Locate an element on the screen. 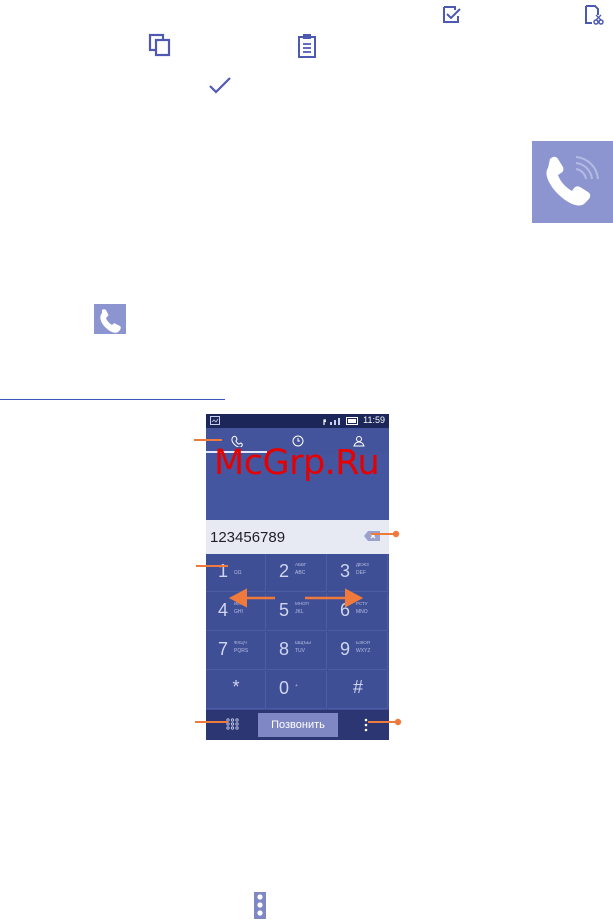 This screenshot has width=613, height=923. callout-dot-menu is located at coordinates (398, 722).